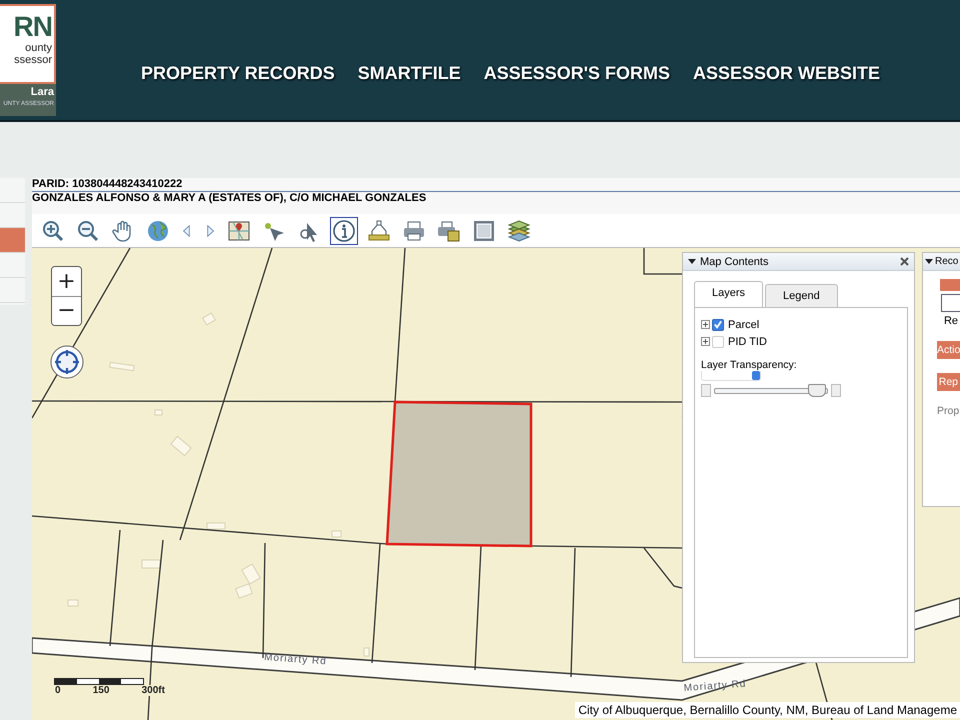  I want to click on logo-text: ssessor, so click(33, 60).